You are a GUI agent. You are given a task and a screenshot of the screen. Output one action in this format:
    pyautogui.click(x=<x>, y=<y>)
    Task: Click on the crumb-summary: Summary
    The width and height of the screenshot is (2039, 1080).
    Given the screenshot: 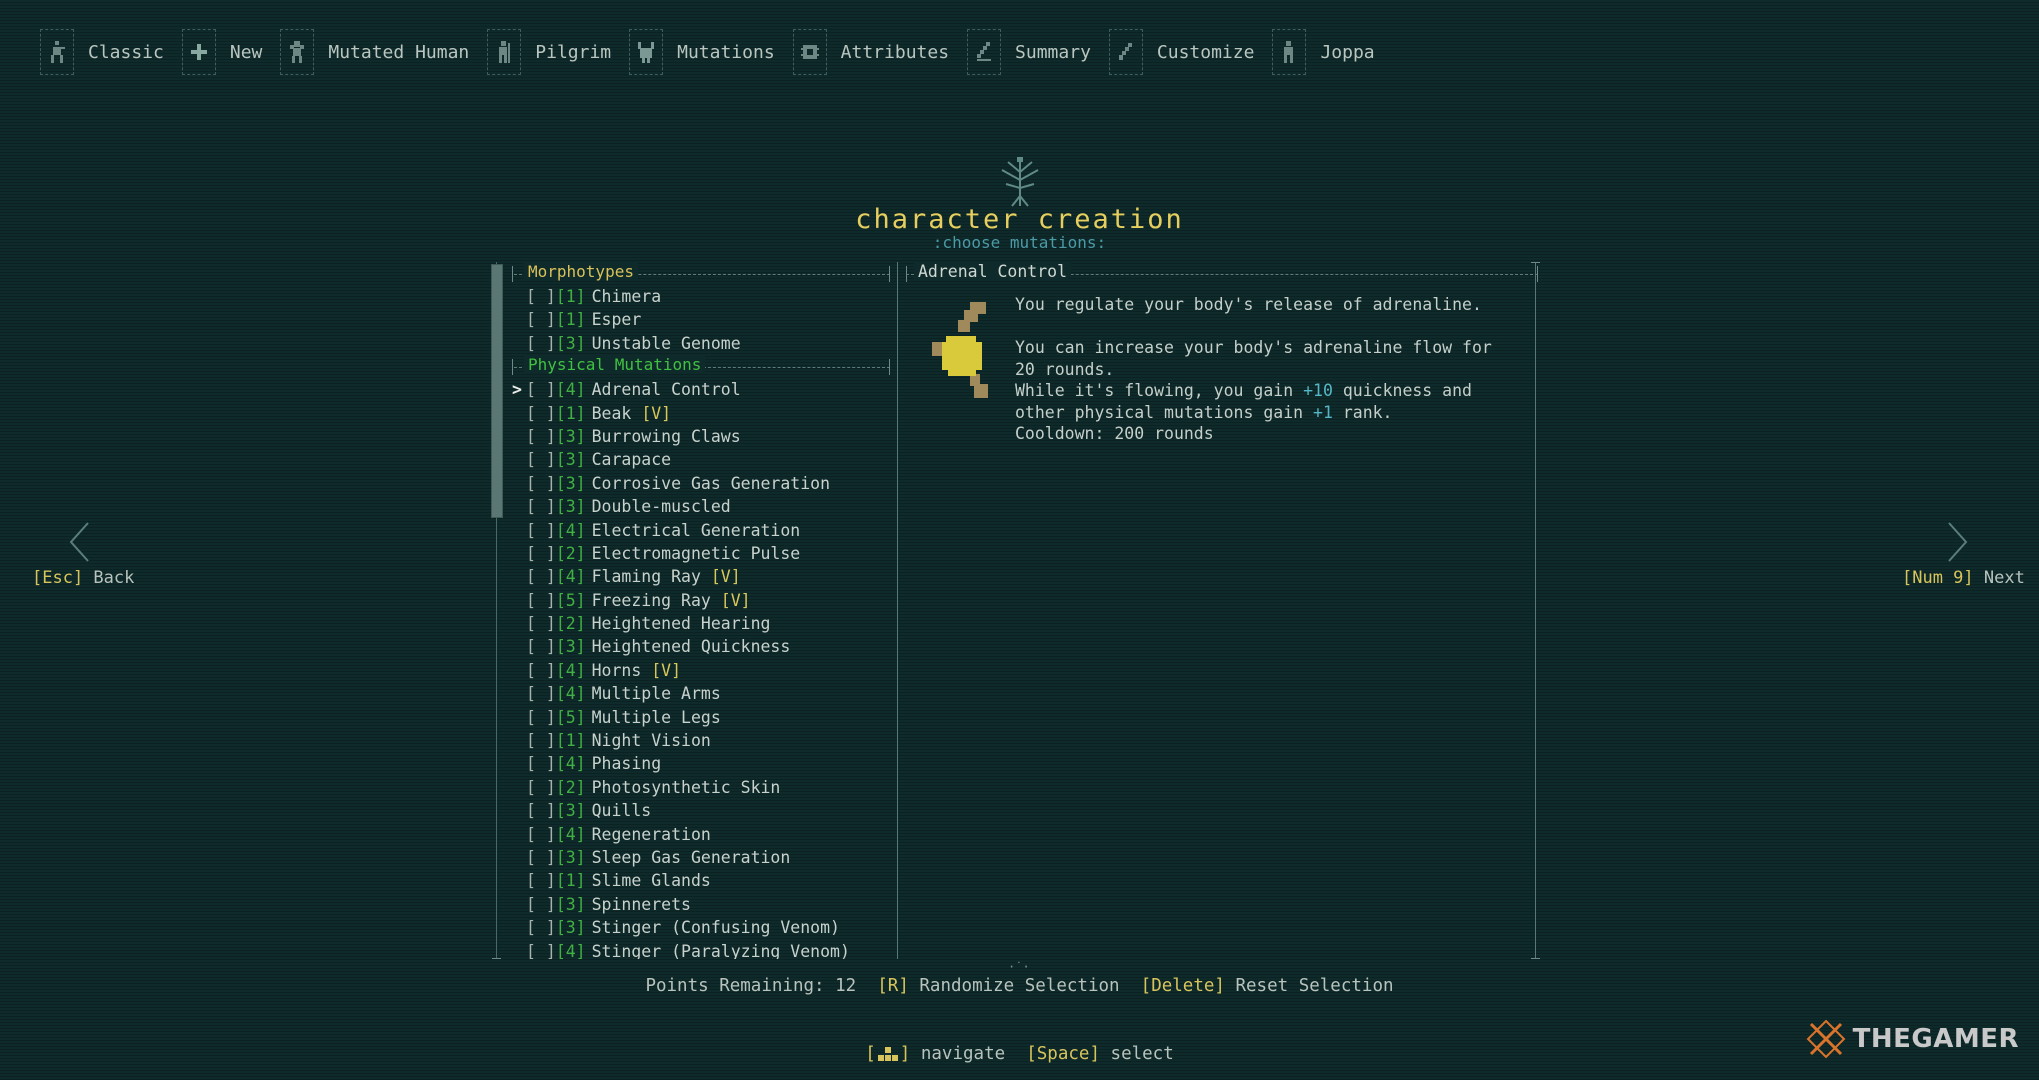 What is the action you would take?
    pyautogui.click(x=1029, y=52)
    